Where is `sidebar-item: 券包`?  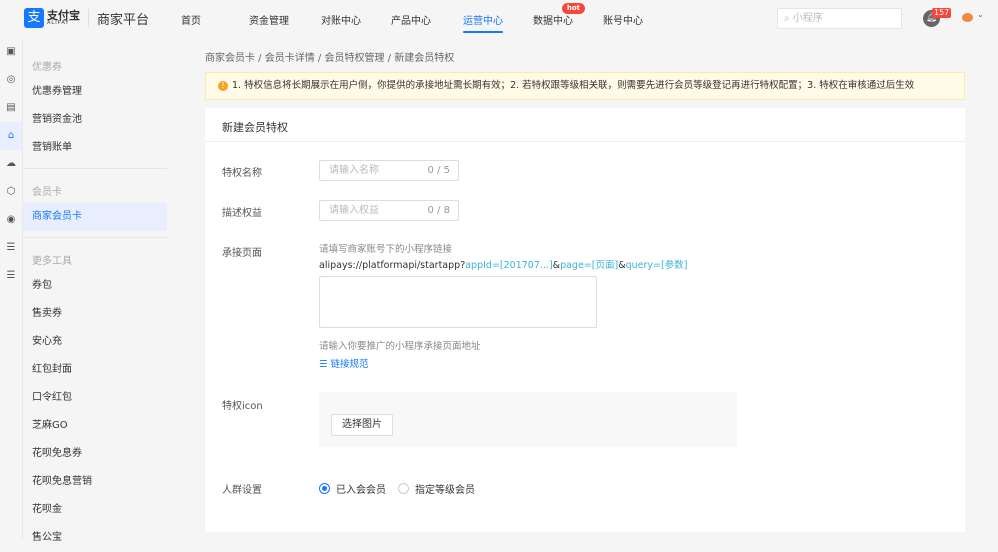
sidebar-item: 券包 is located at coordinates (95, 286).